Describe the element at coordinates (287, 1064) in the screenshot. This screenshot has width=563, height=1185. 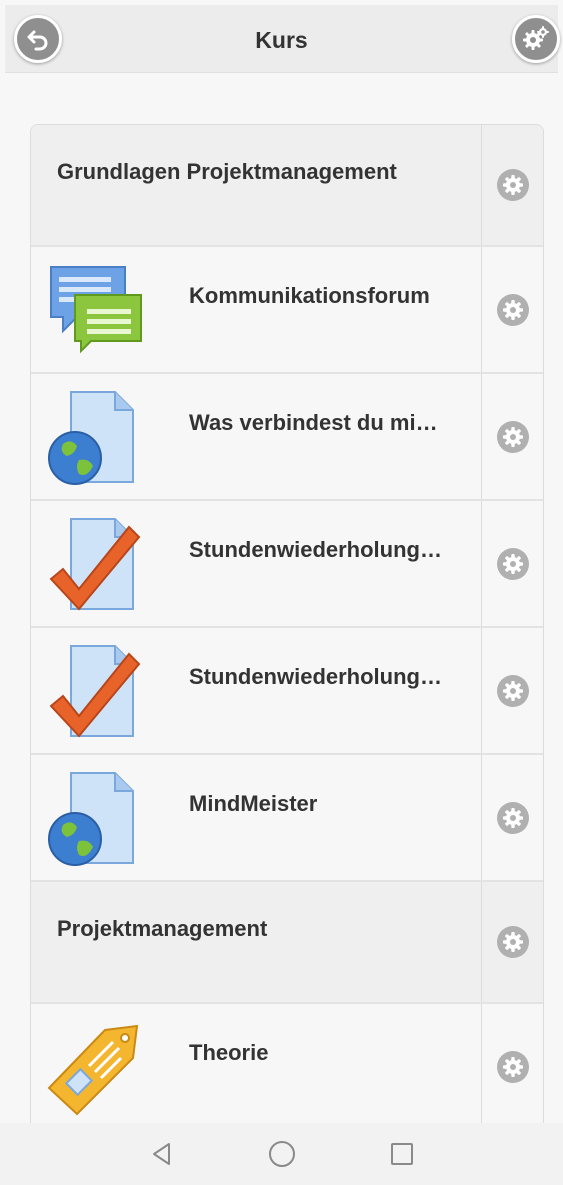
I see `list-item: Theorie` at that location.